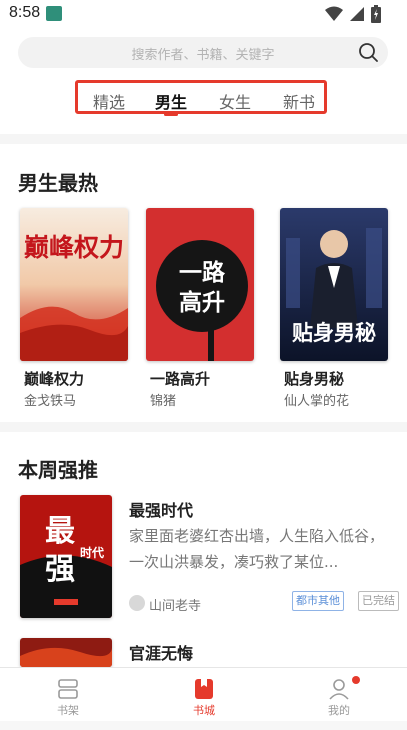  What do you see at coordinates (161, 653) in the screenshot?
I see `book-title: 官涯无悔` at bounding box center [161, 653].